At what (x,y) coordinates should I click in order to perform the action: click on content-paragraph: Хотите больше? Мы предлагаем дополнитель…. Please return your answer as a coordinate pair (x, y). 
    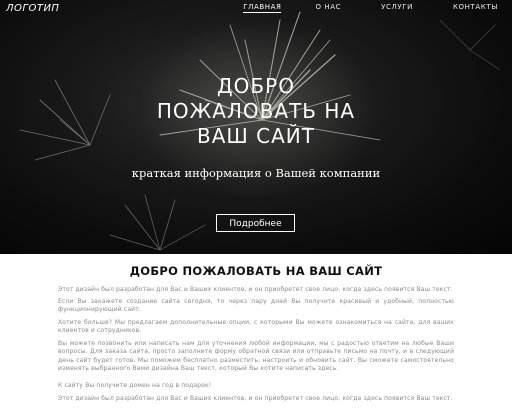
    Looking at the image, I should click on (256, 327).